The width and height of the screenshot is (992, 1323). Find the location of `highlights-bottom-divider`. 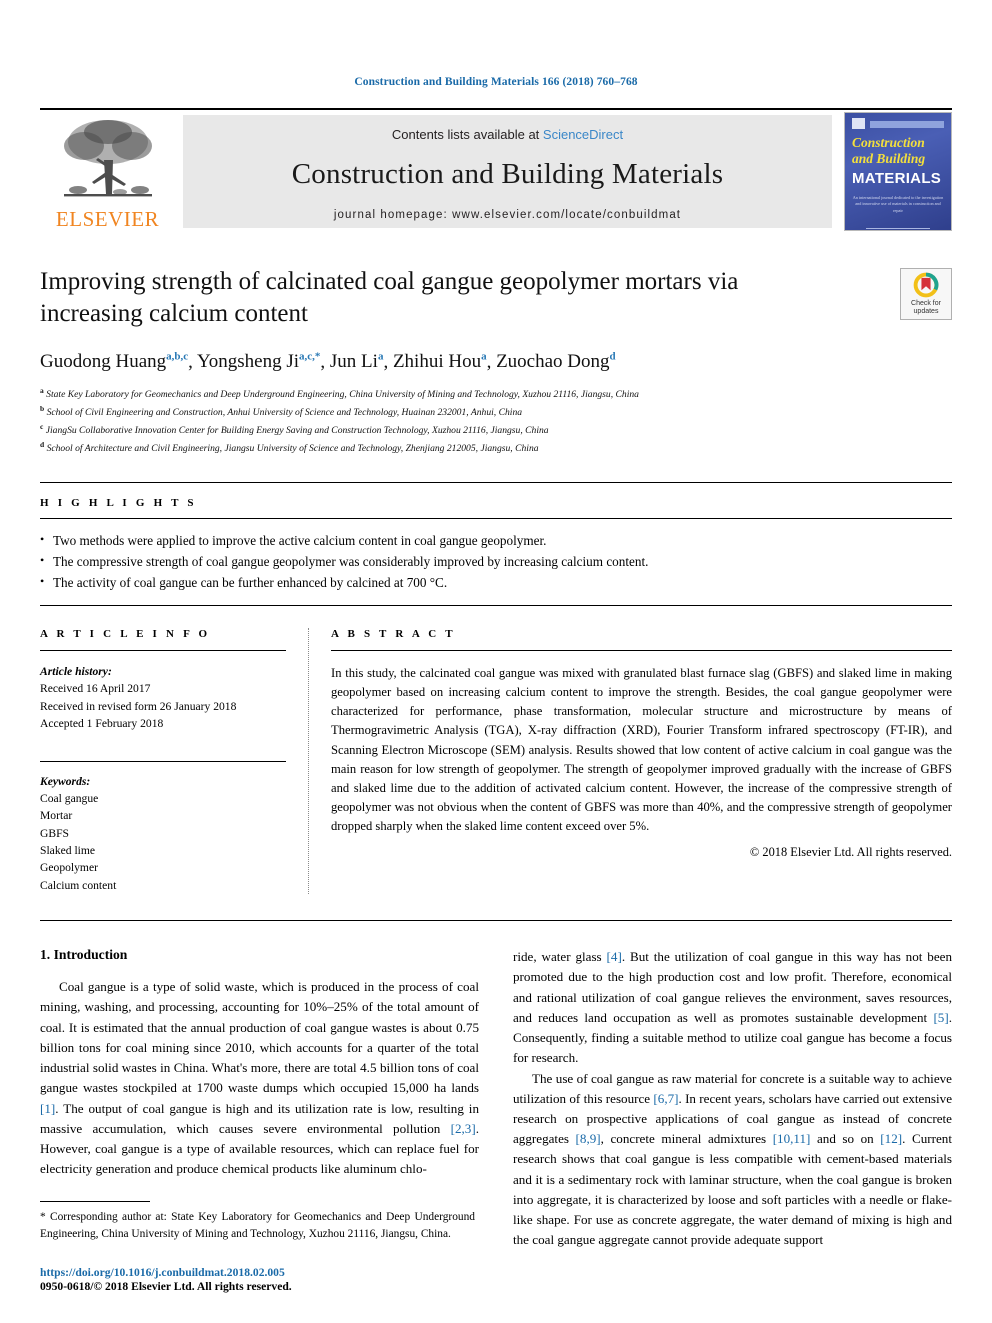

highlights-bottom-divider is located at coordinates (496, 605).